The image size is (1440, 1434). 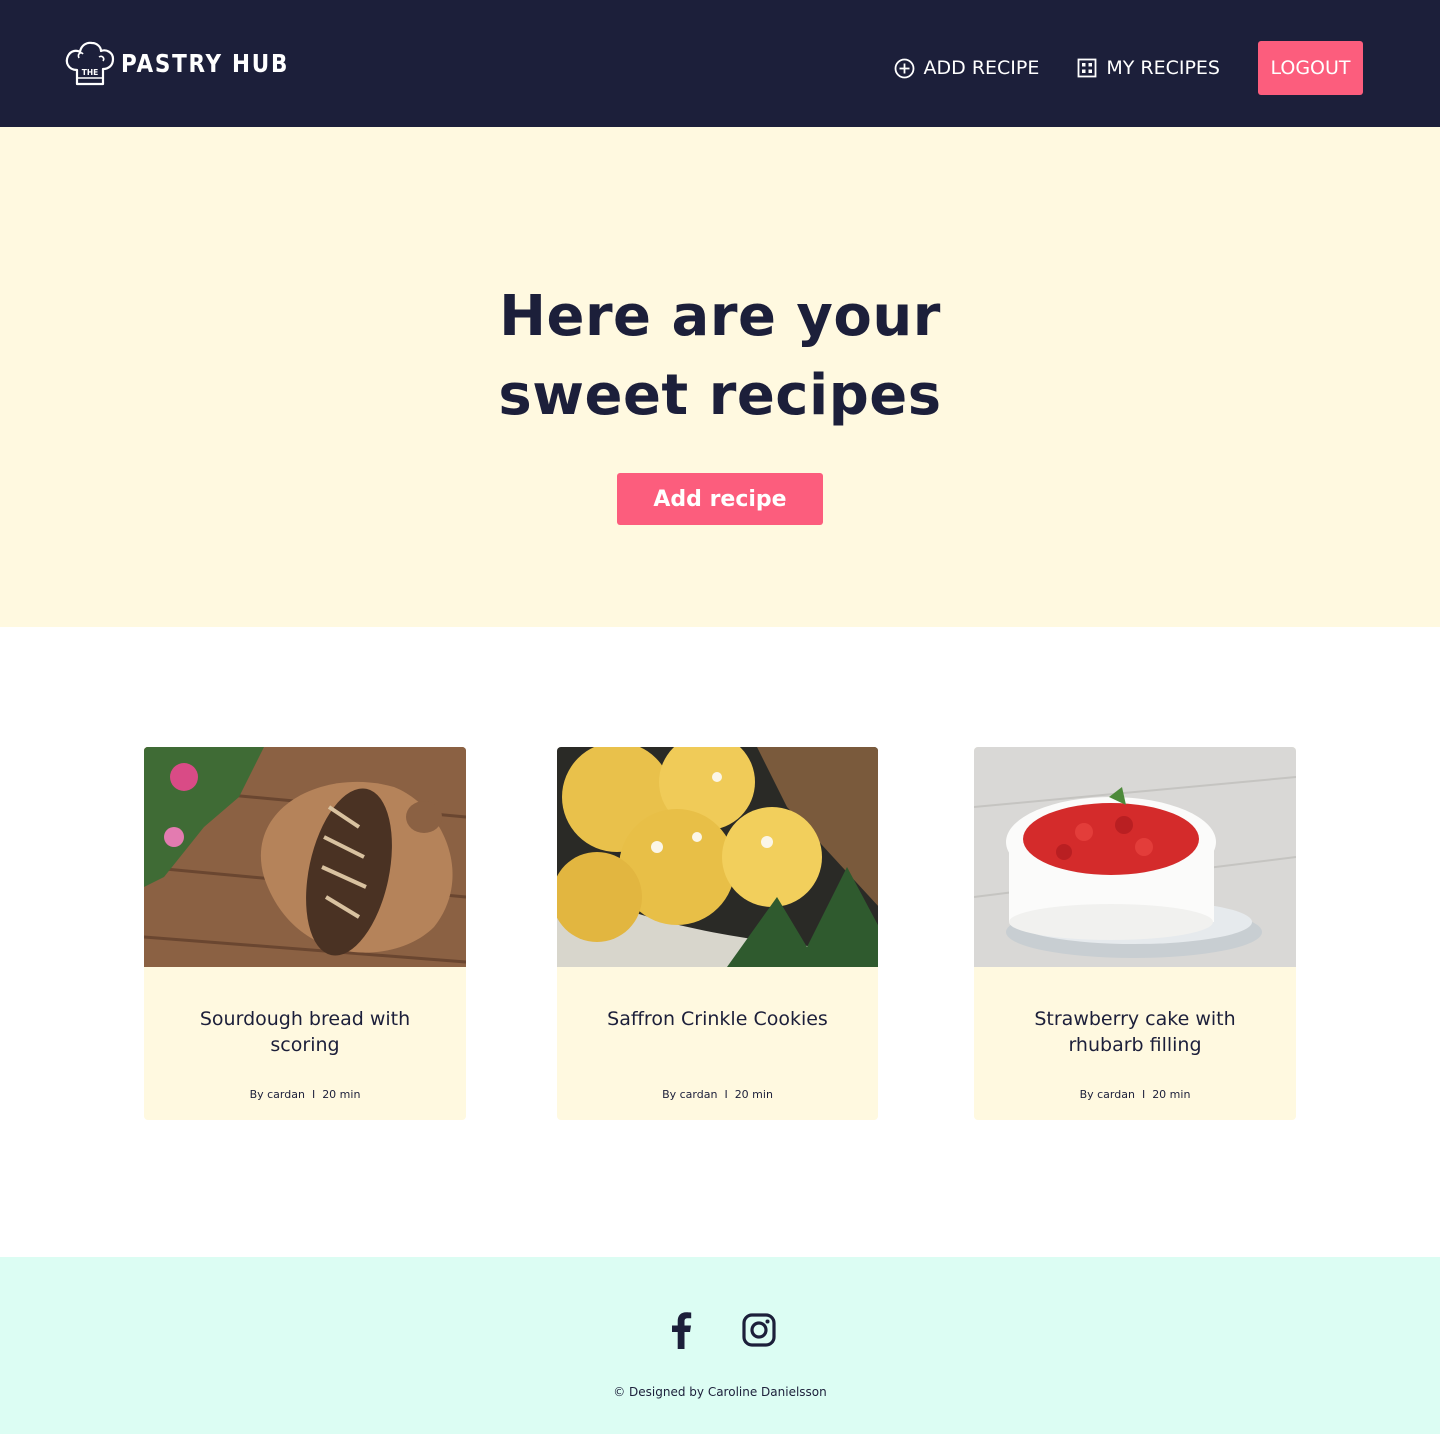 What do you see at coordinates (90, 63) in the screenshot?
I see `chef-hat-icon: THE` at bounding box center [90, 63].